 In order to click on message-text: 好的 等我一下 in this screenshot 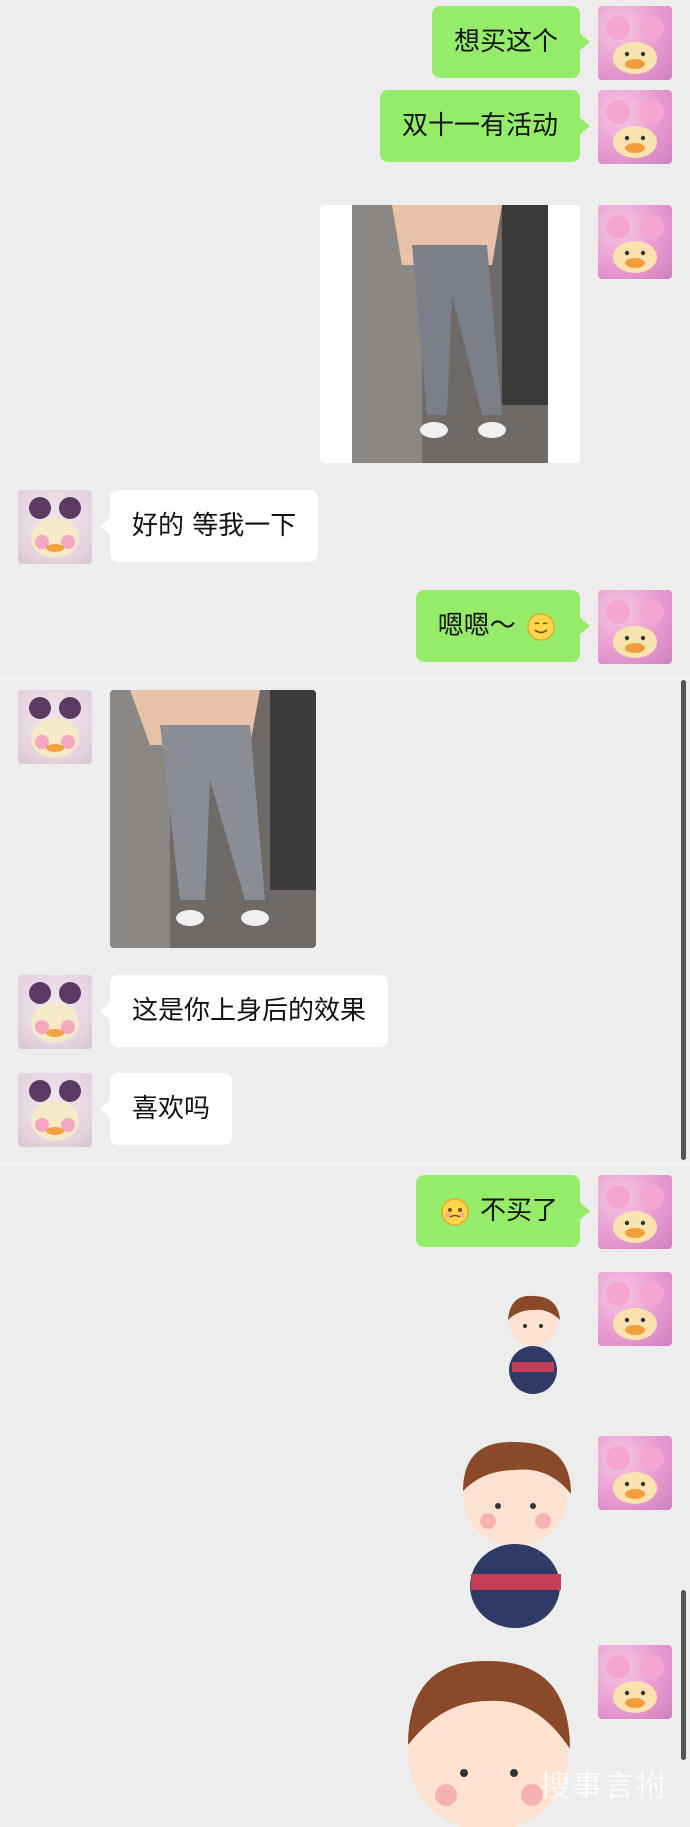, I will do `click(214, 526)`.